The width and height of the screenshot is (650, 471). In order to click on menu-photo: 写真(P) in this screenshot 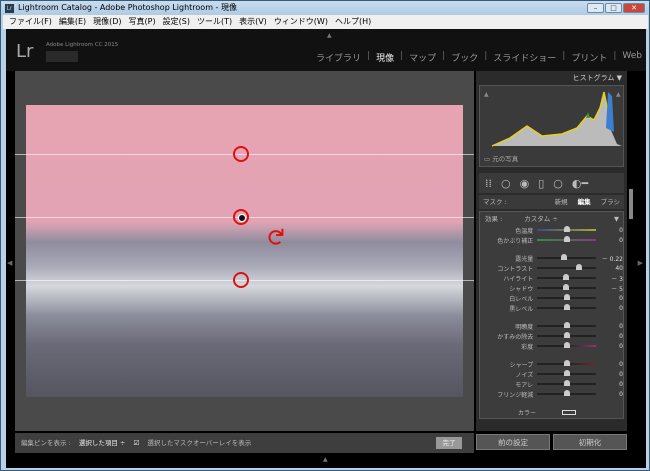, I will do `click(142, 22)`.